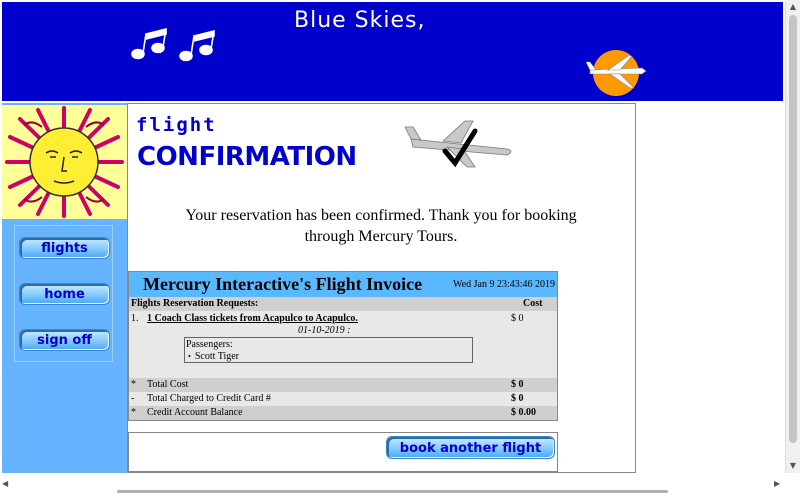 The height and width of the screenshot is (498, 800). I want to click on site-title: Blue Skies,, so click(360, 20).